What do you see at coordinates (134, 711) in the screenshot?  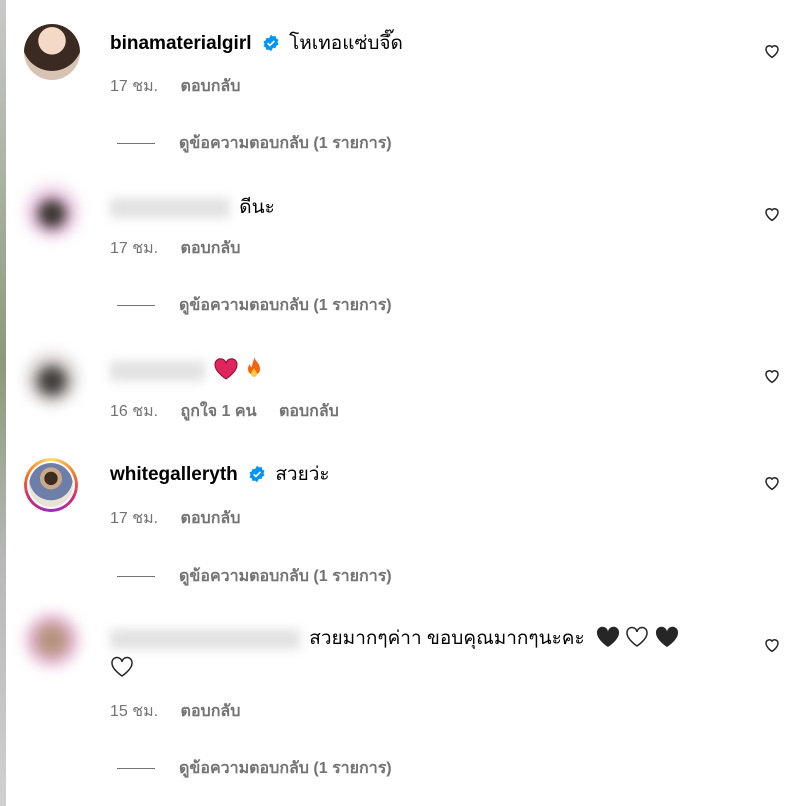 I see `timestamp: 15 ชม.` at bounding box center [134, 711].